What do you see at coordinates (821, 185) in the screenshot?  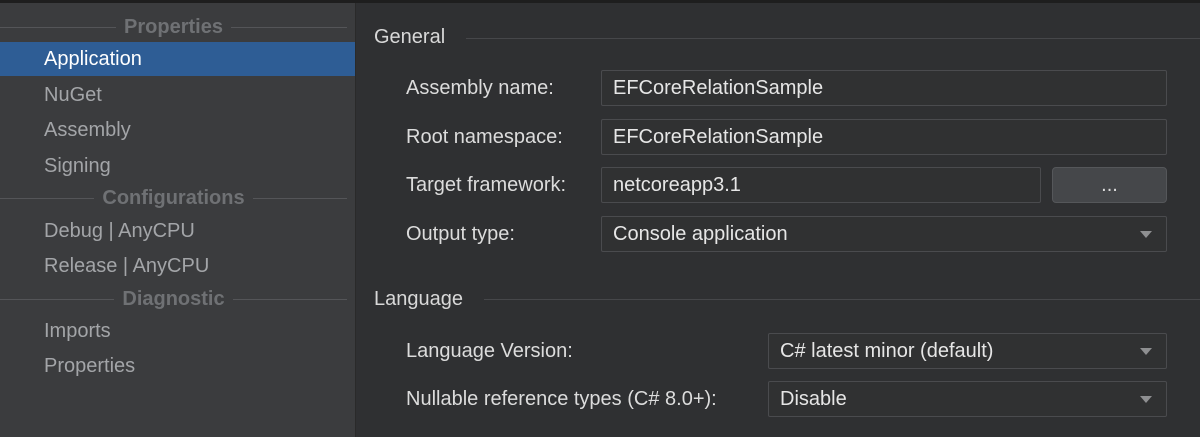 I see `target-framework-field: netcoreapp3.1` at bounding box center [821, 185].